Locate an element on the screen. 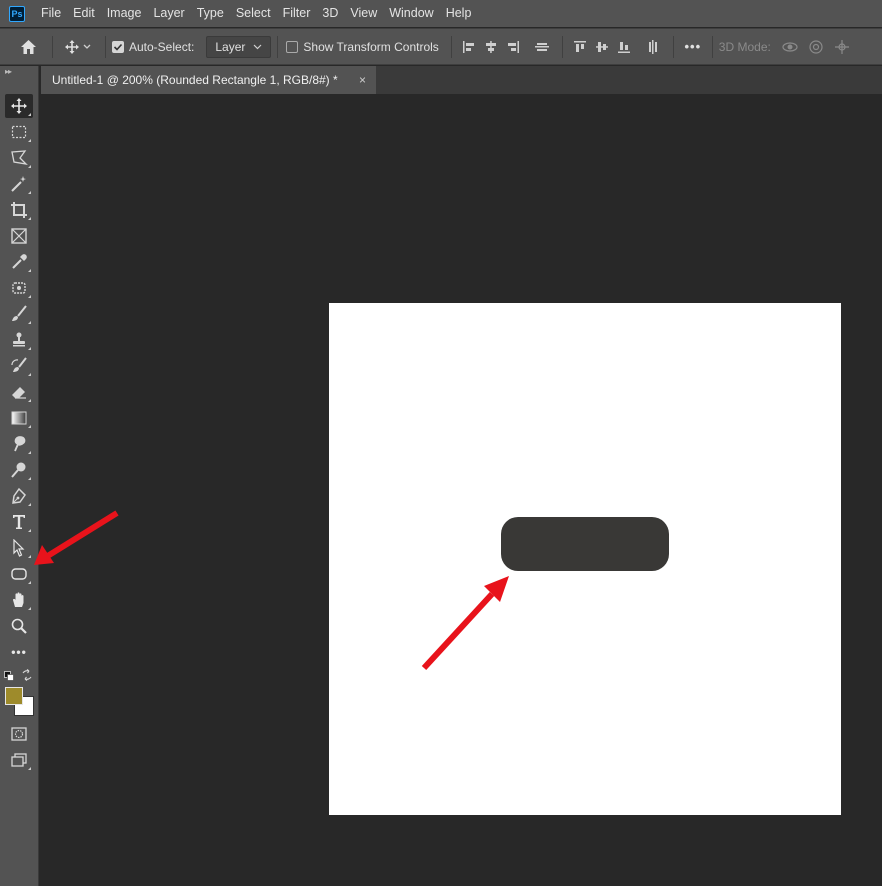 The height and width of the screenshot is (886, 882). panel-collapse-icon: ▸▸ is located at coordinates (8, 71).